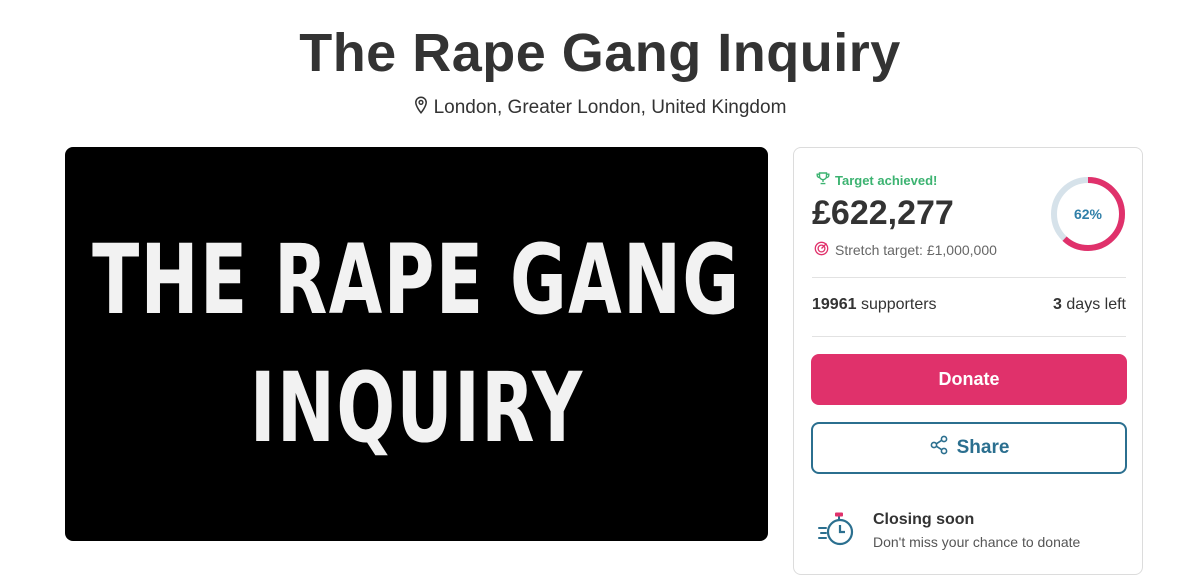 The image size is (1200, 579). Describe the element at coordinates (969, 379) in the screenshot. I see `donate-button: Donate` at that location.